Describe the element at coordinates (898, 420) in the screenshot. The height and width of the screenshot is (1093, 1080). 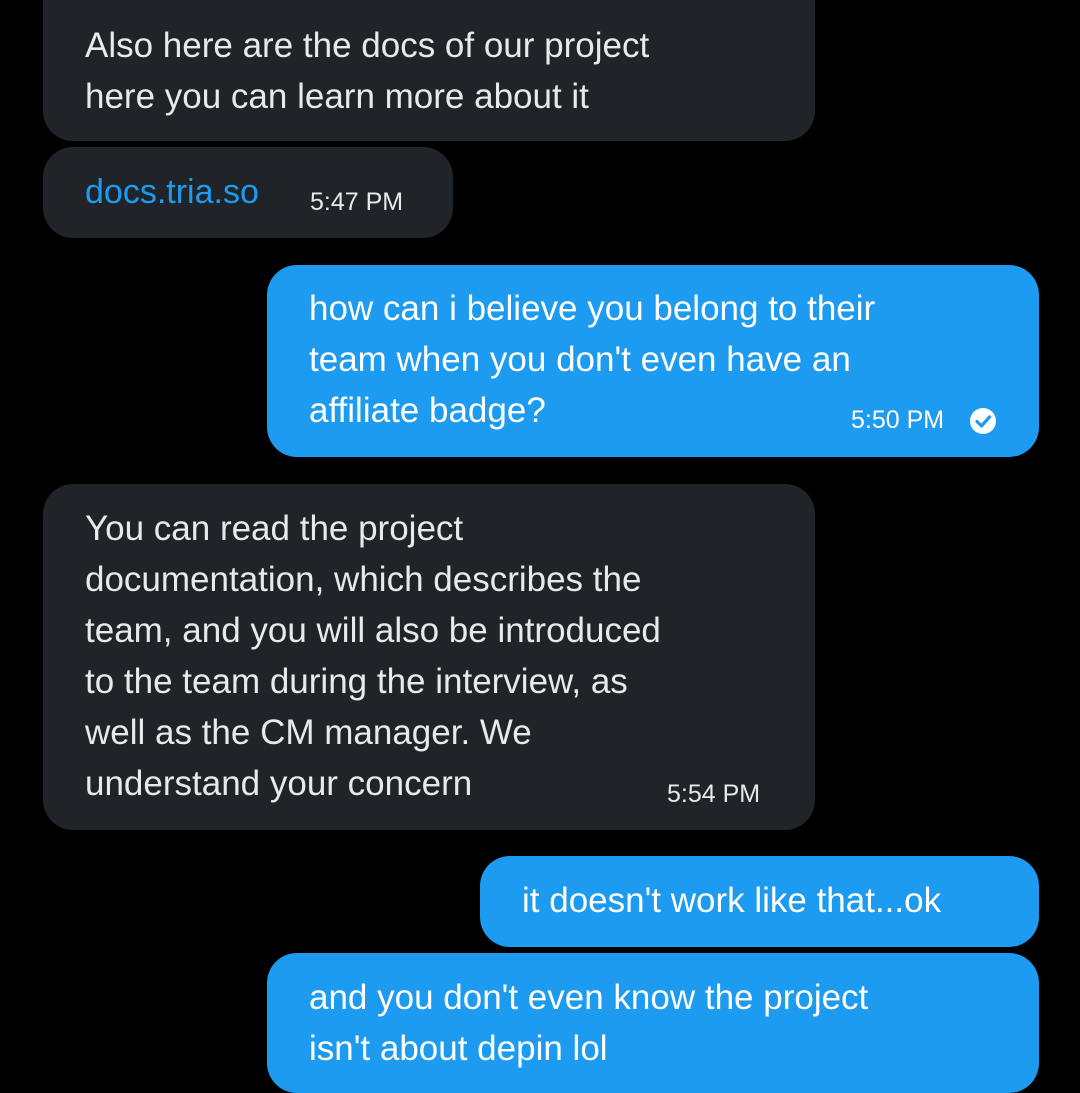
I see `message-timestamp: 5:50 PM` at that location.